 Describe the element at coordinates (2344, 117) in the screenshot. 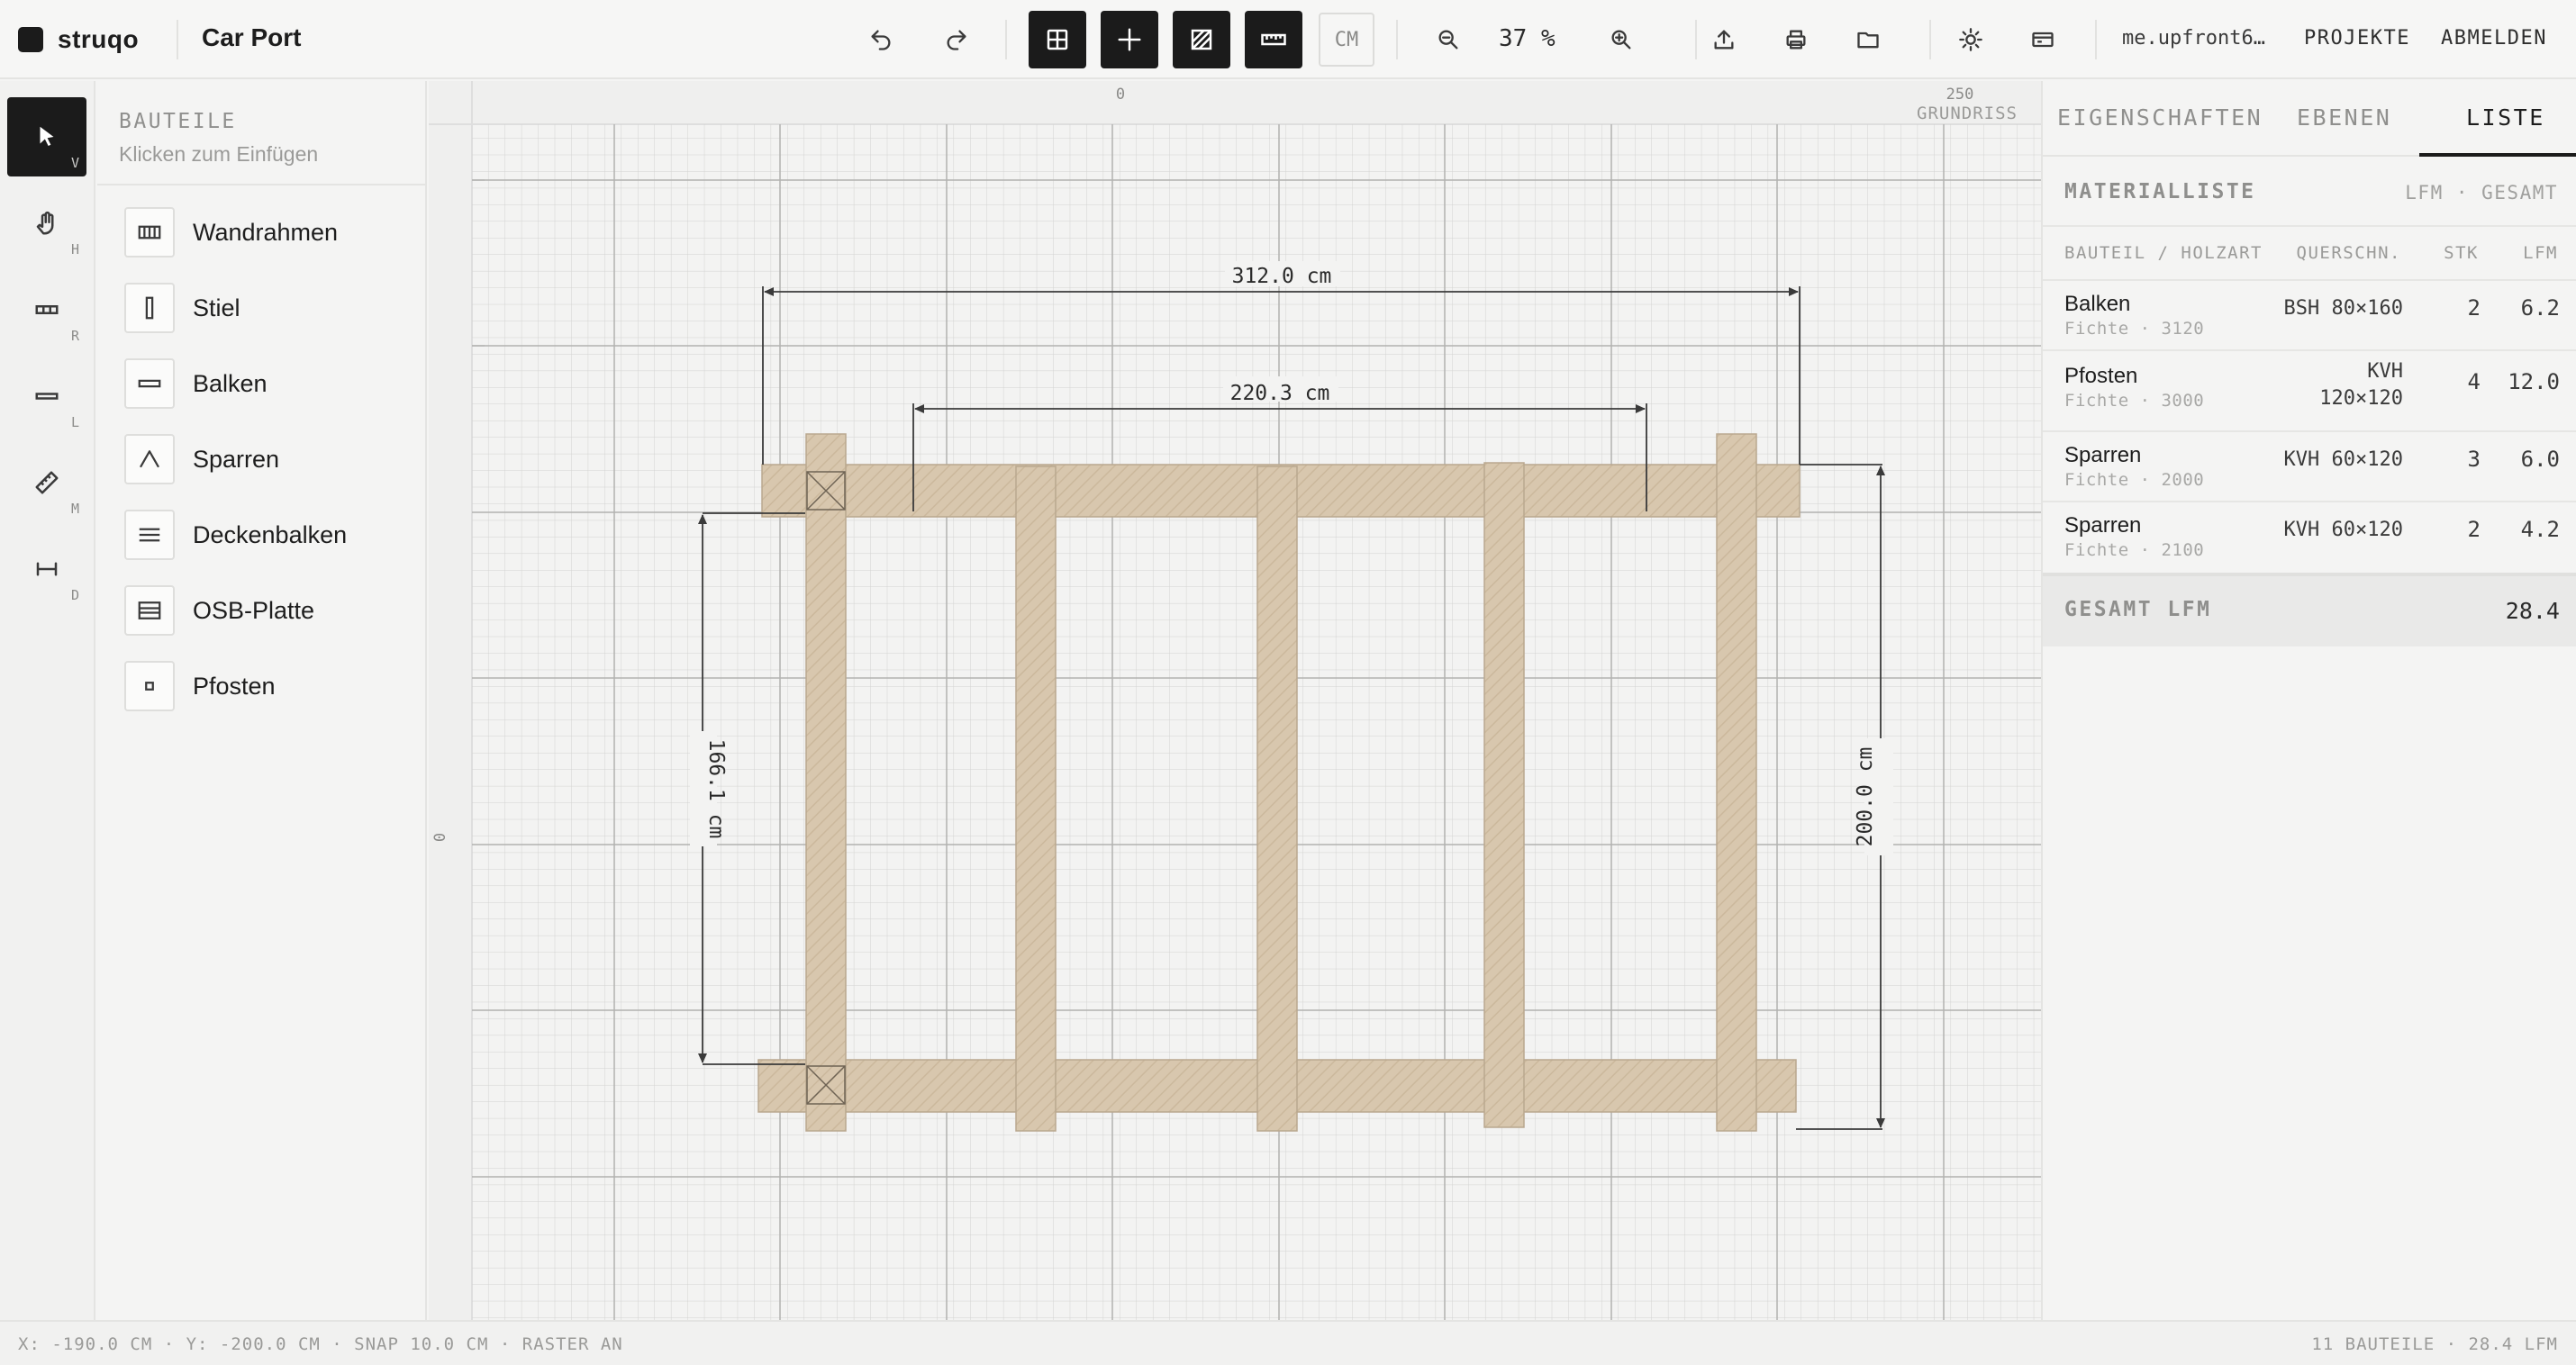

I see `tab-ebenen: EBENEN` at that location.